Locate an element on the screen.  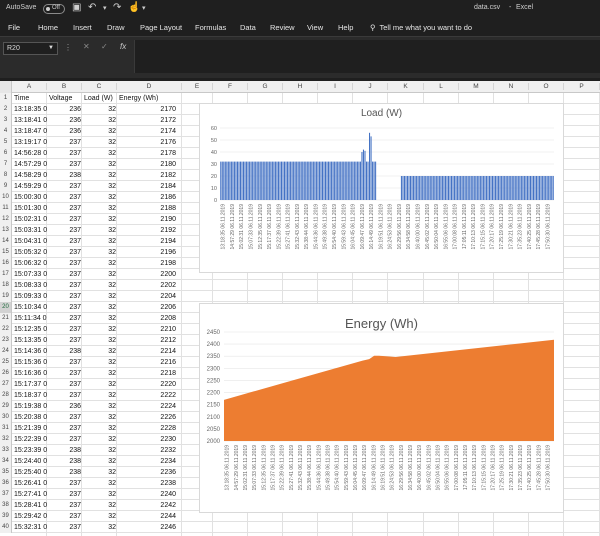
customize-toolbar-icon: ▾ is located at coordinates (144, 8).